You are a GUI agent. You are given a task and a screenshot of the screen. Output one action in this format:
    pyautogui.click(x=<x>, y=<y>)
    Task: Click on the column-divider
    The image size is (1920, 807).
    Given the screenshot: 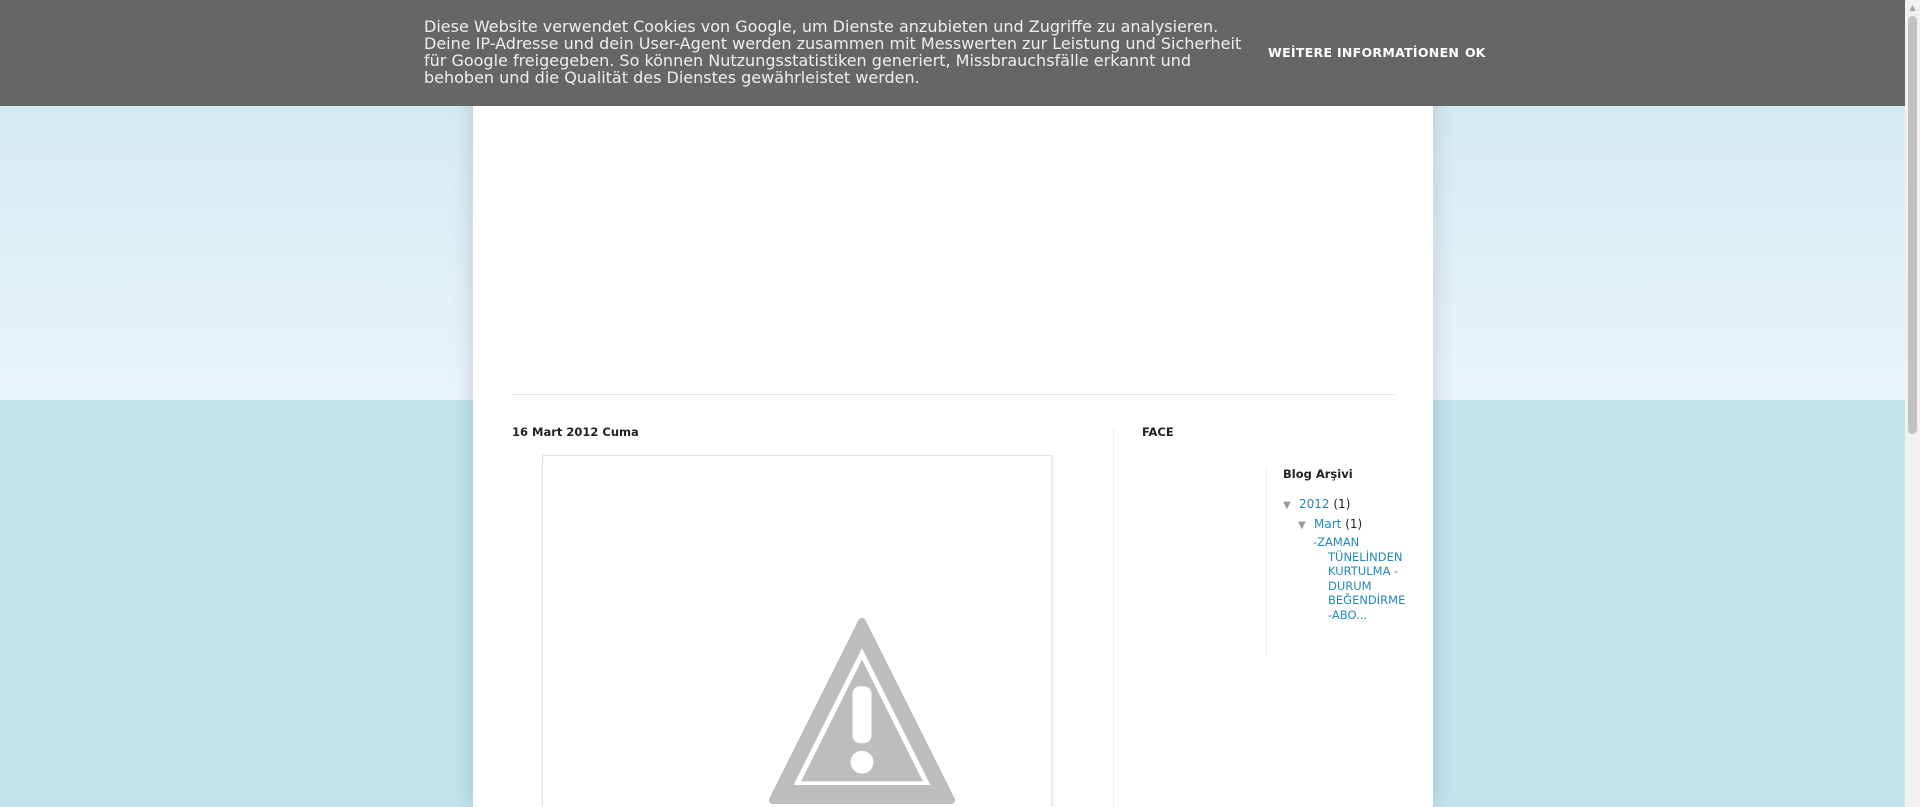 What is the action you would take?
    pyautogui.click(x=1113, y=617)
    